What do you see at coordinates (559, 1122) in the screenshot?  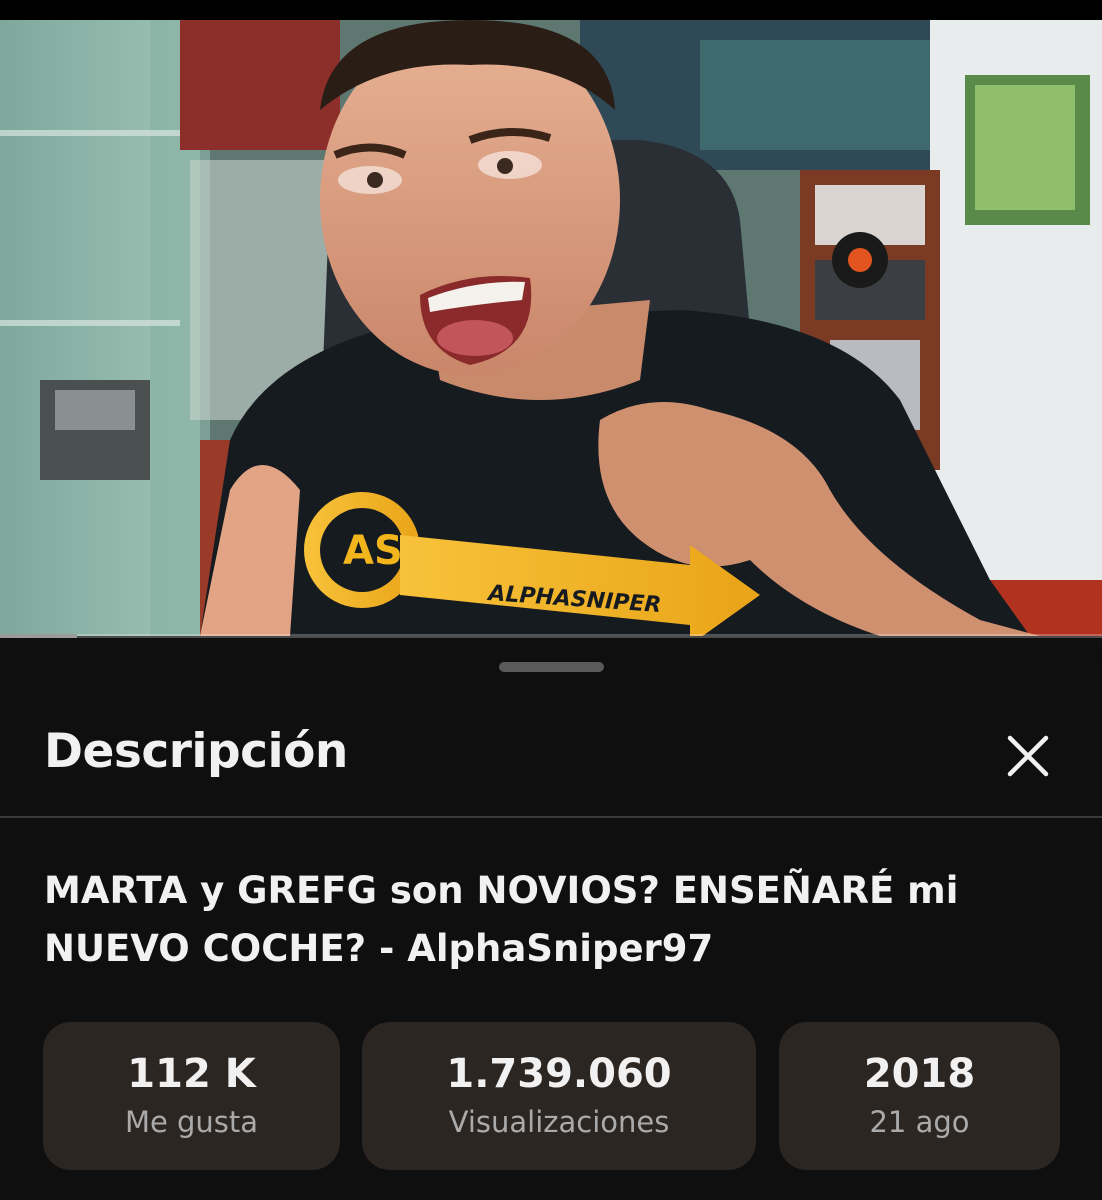 I see `views-label: Visualizaciones` at bounding box center [559, 1122].